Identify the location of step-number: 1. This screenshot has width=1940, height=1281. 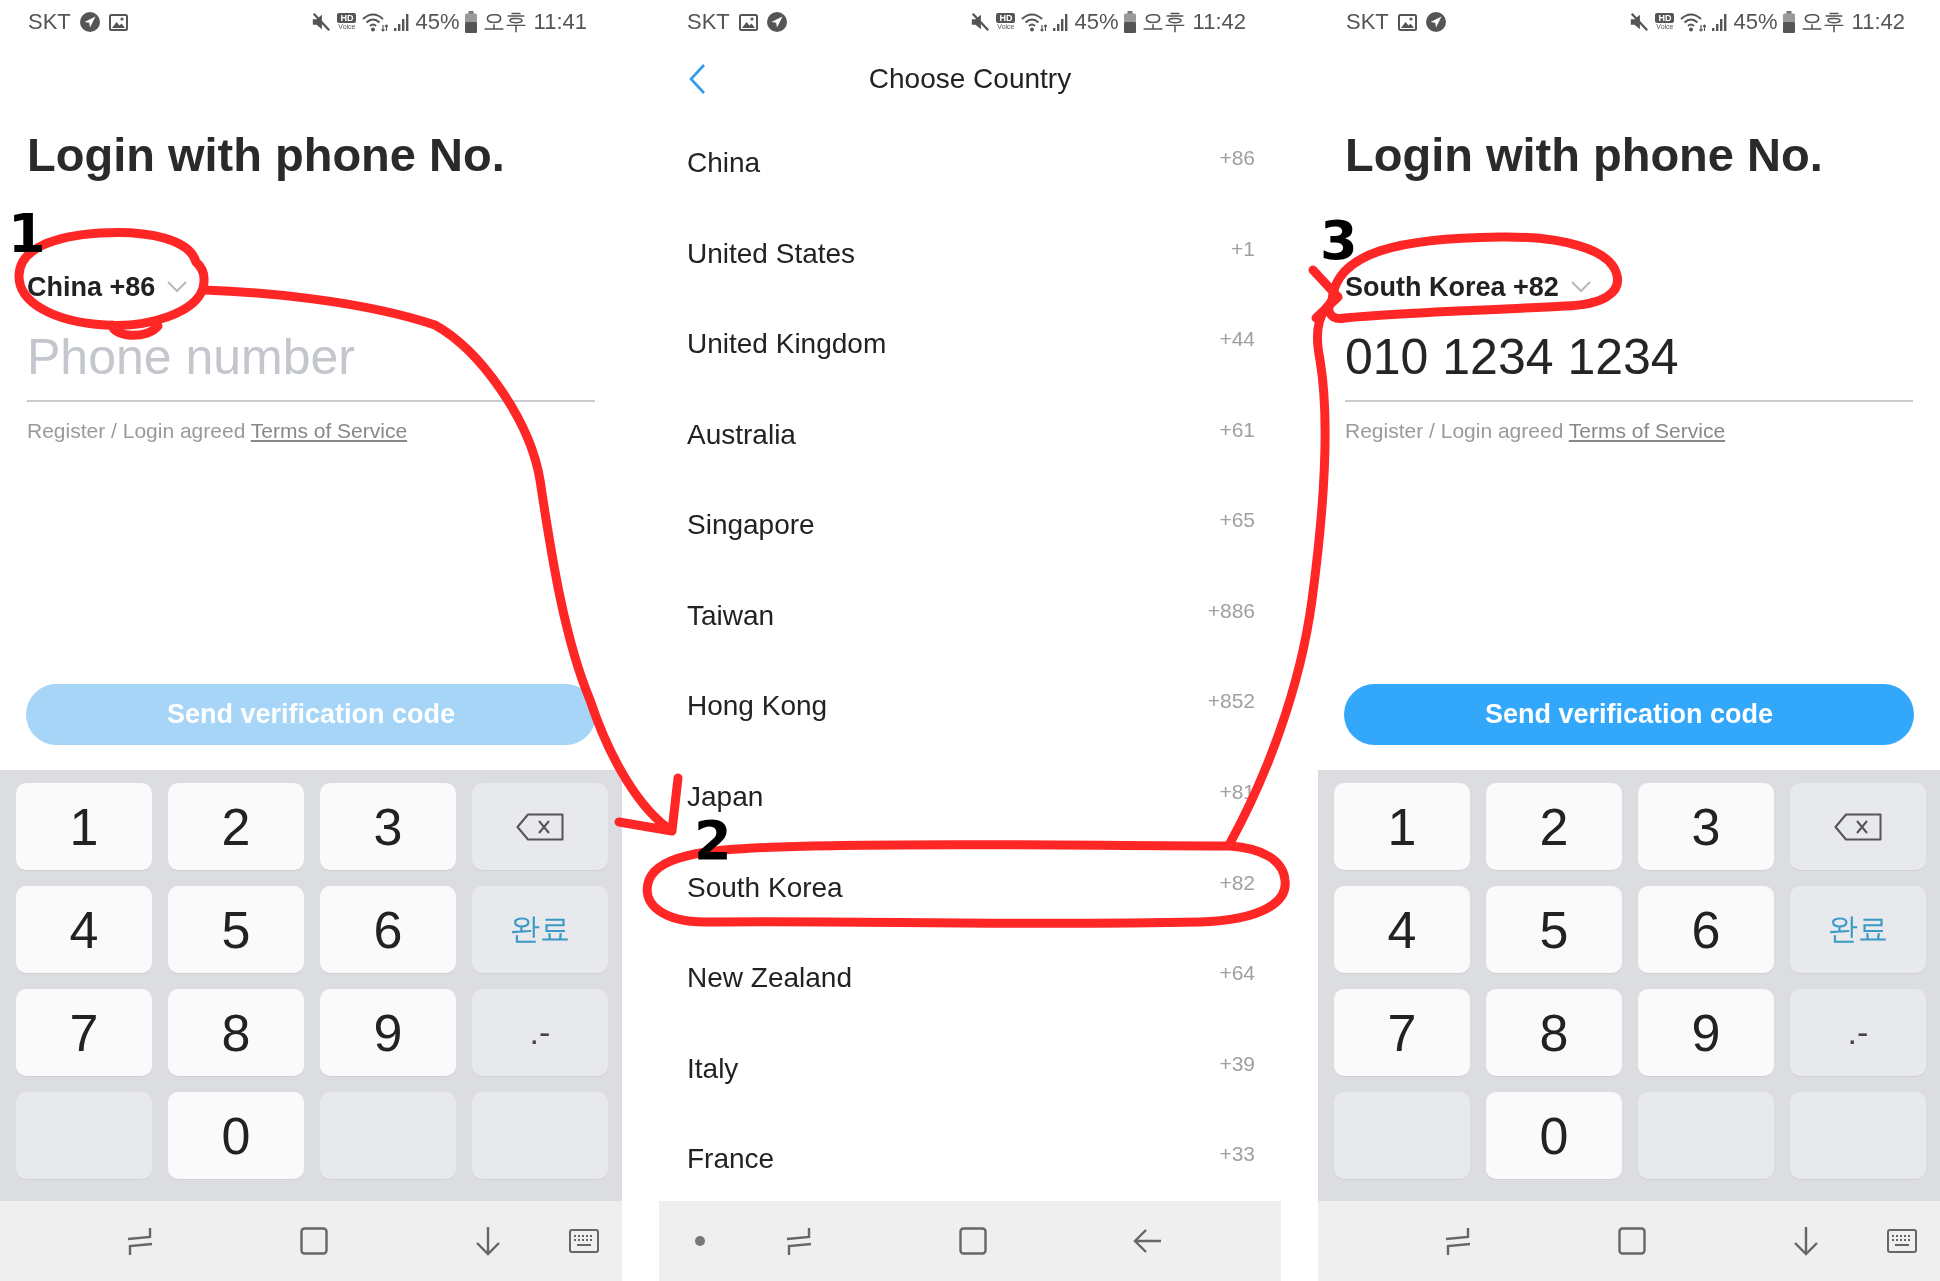
(27, 234).